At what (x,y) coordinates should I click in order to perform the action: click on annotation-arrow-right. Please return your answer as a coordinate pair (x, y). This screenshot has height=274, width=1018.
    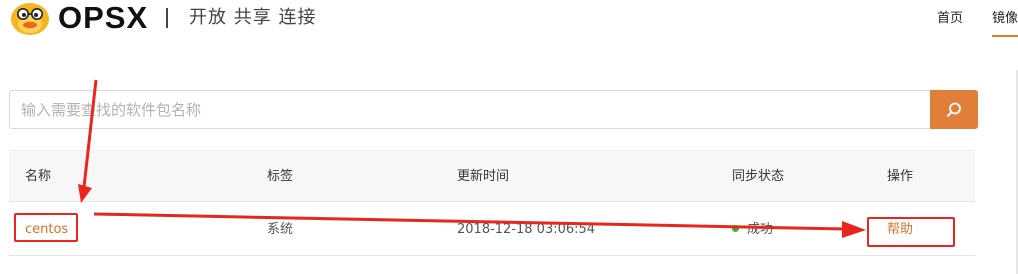
    Looking at the image, I should click on (470, 221).